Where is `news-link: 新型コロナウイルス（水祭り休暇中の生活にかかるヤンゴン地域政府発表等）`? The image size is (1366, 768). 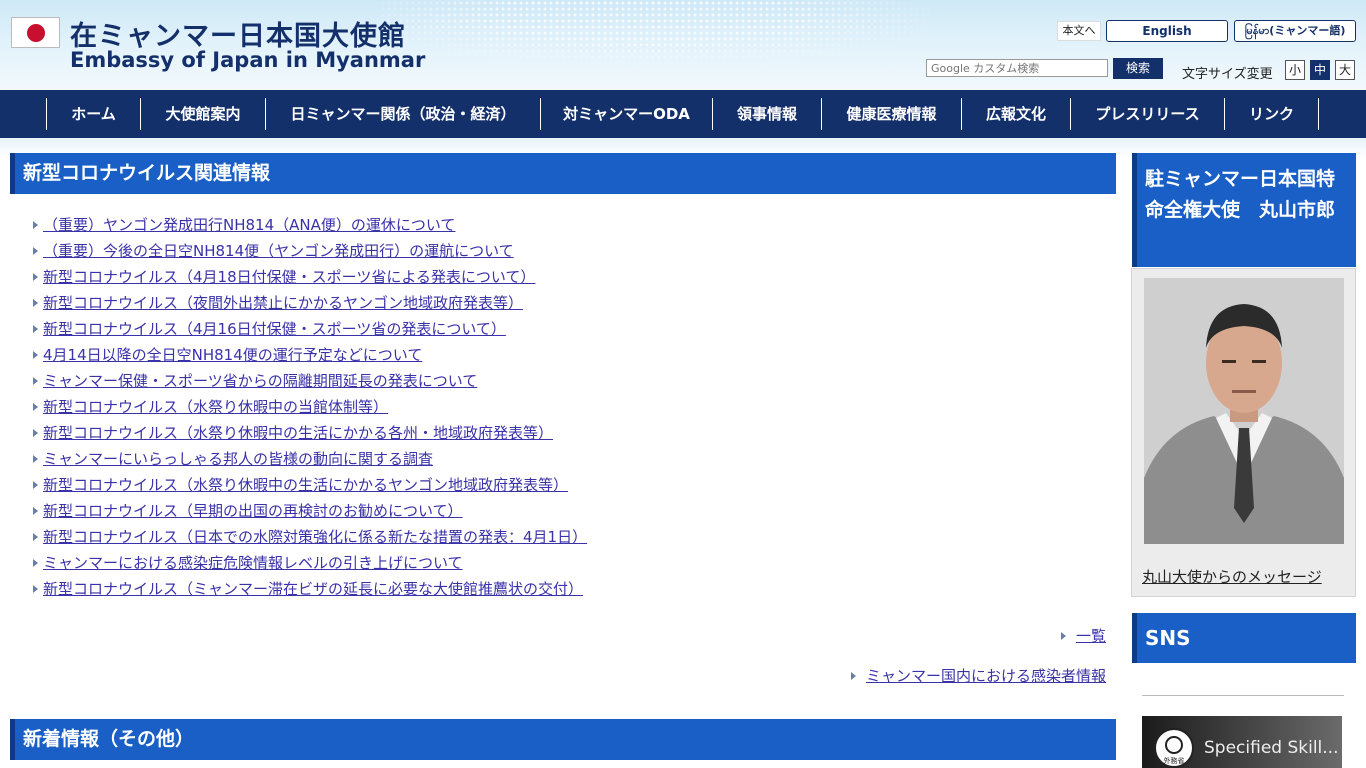 news-link: 新型コロナウイルス（水祭り休暇中の生活にかかるヤンゴン地域政府発表等） is located at coordinates (305, 485).